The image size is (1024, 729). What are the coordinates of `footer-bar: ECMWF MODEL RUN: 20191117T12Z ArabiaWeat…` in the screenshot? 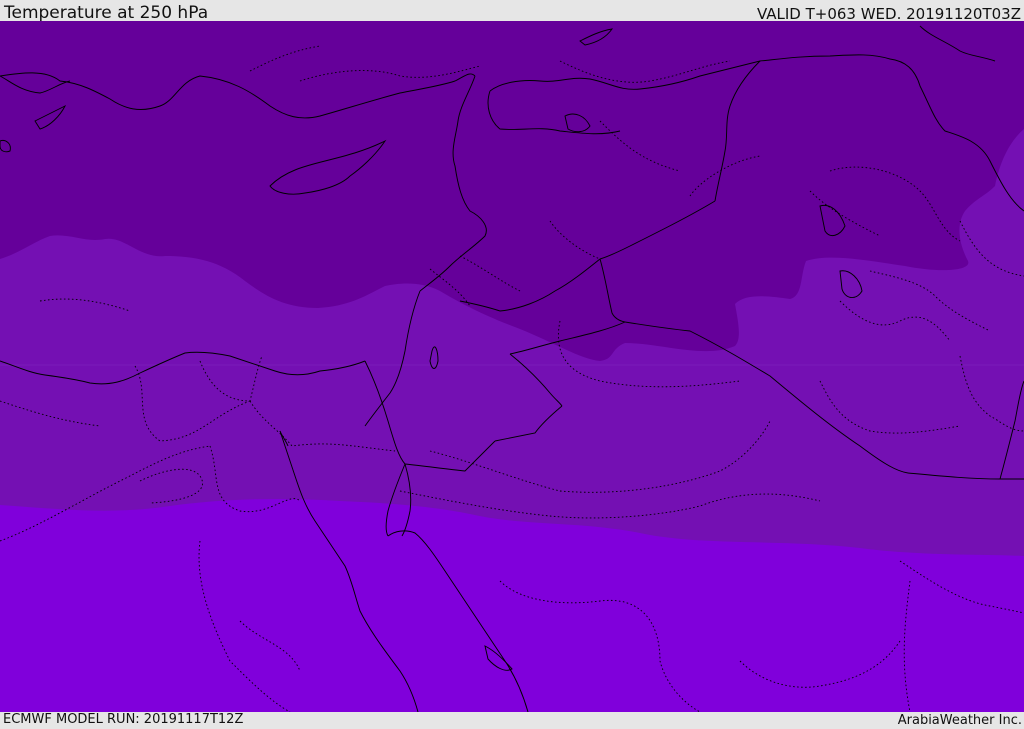 It's located at (512, 720).